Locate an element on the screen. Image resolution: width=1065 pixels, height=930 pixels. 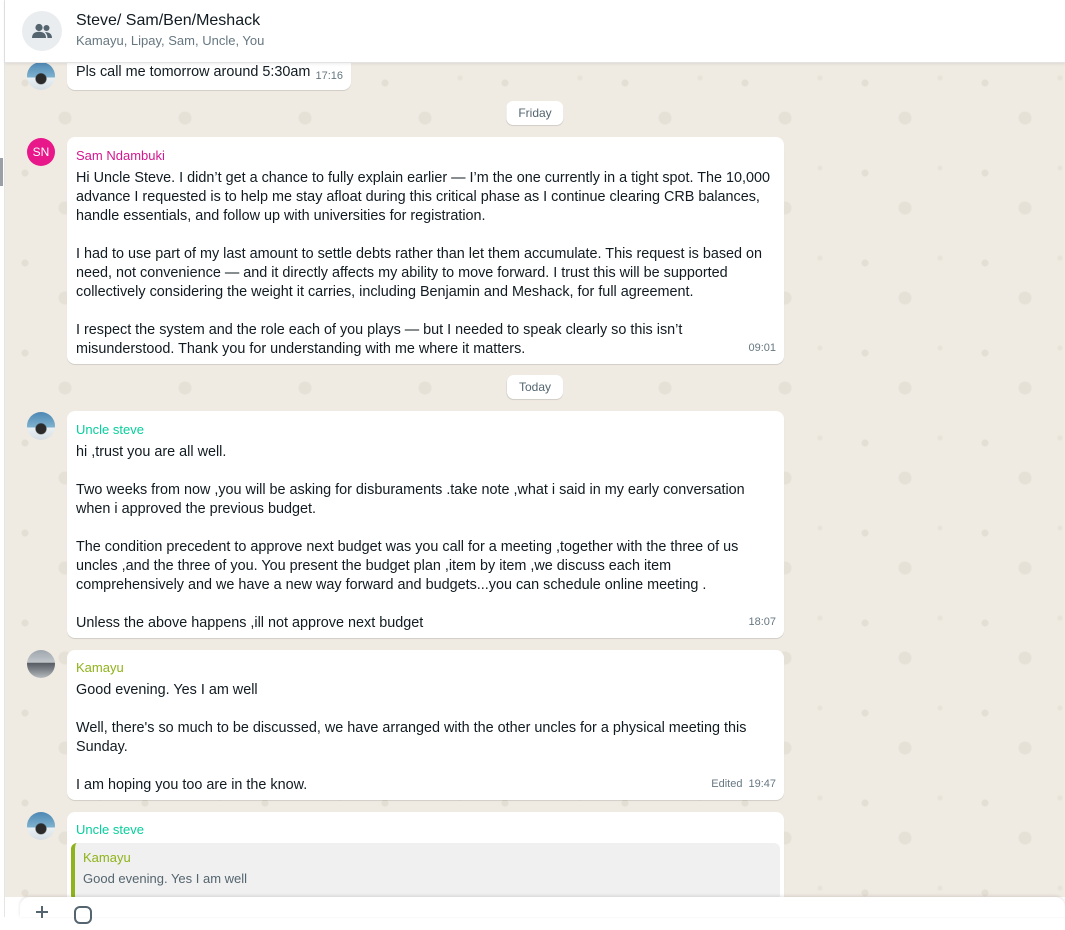
date-divider: Friday is located at coordinates (535, 113).